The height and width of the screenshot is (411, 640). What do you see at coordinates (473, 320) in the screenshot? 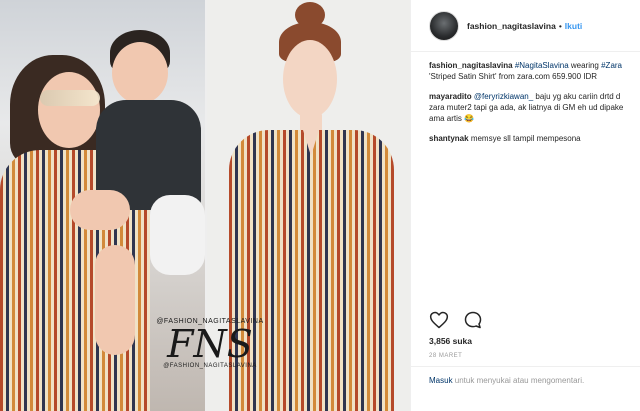
I see `comment-icon` at bounding box center [473, 320].